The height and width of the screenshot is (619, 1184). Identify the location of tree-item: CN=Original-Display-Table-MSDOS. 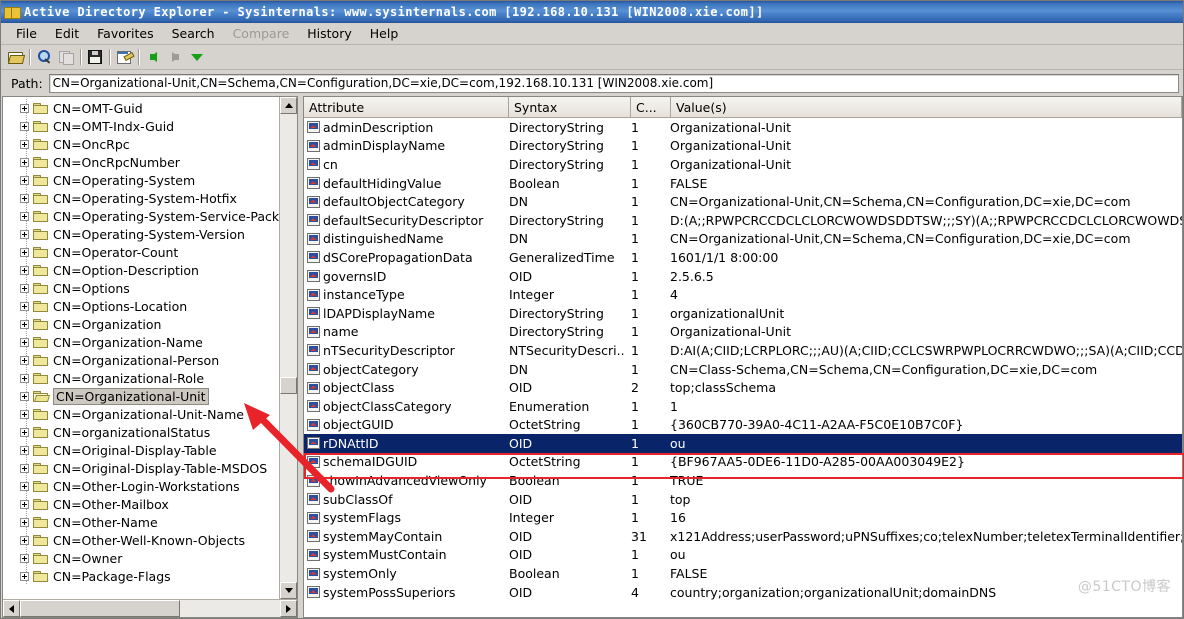
(141, 468).